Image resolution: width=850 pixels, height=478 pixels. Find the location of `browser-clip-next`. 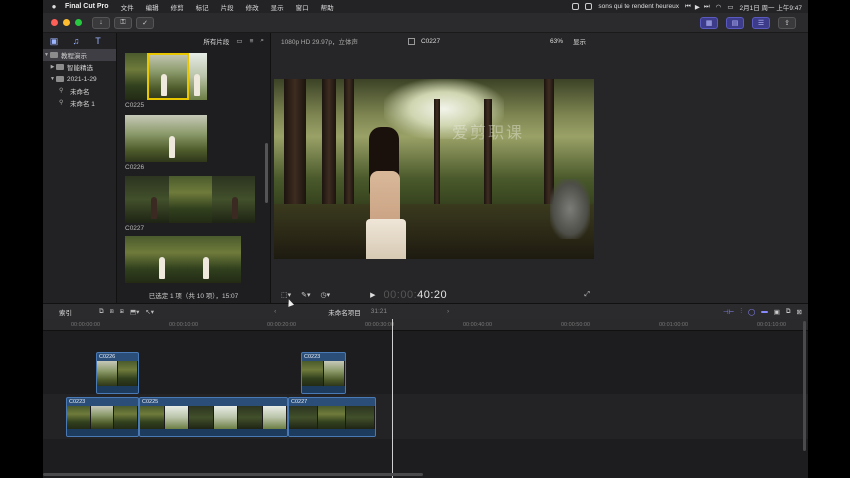

browser-clip-next is located at coordinates (183, 259).